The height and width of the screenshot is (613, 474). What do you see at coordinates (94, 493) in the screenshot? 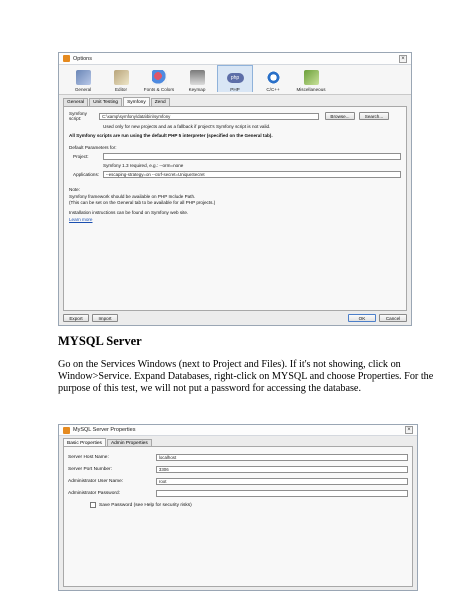
I see `password-label: Administrator Password:` at bounding box center [94, 493].